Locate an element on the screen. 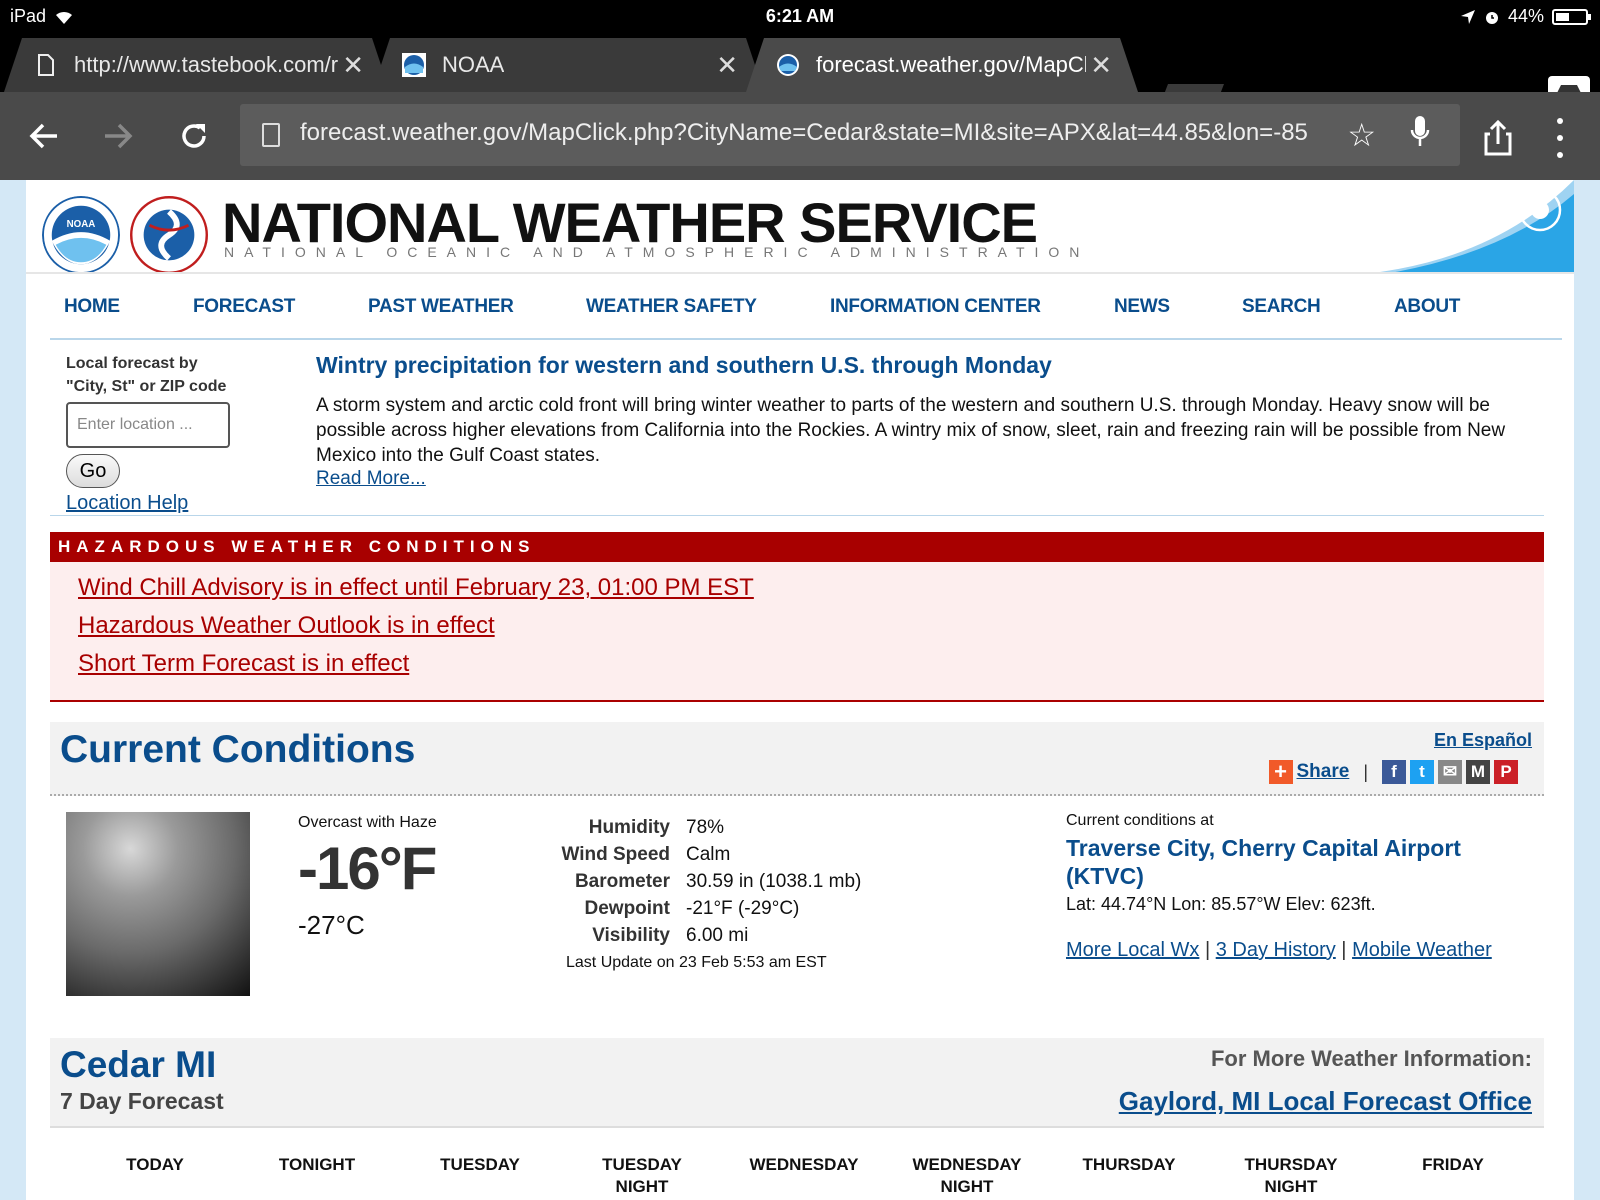 The width and height of the screenshot is (1600, 1200). menu-icon is located at coordinates (1560, 138).